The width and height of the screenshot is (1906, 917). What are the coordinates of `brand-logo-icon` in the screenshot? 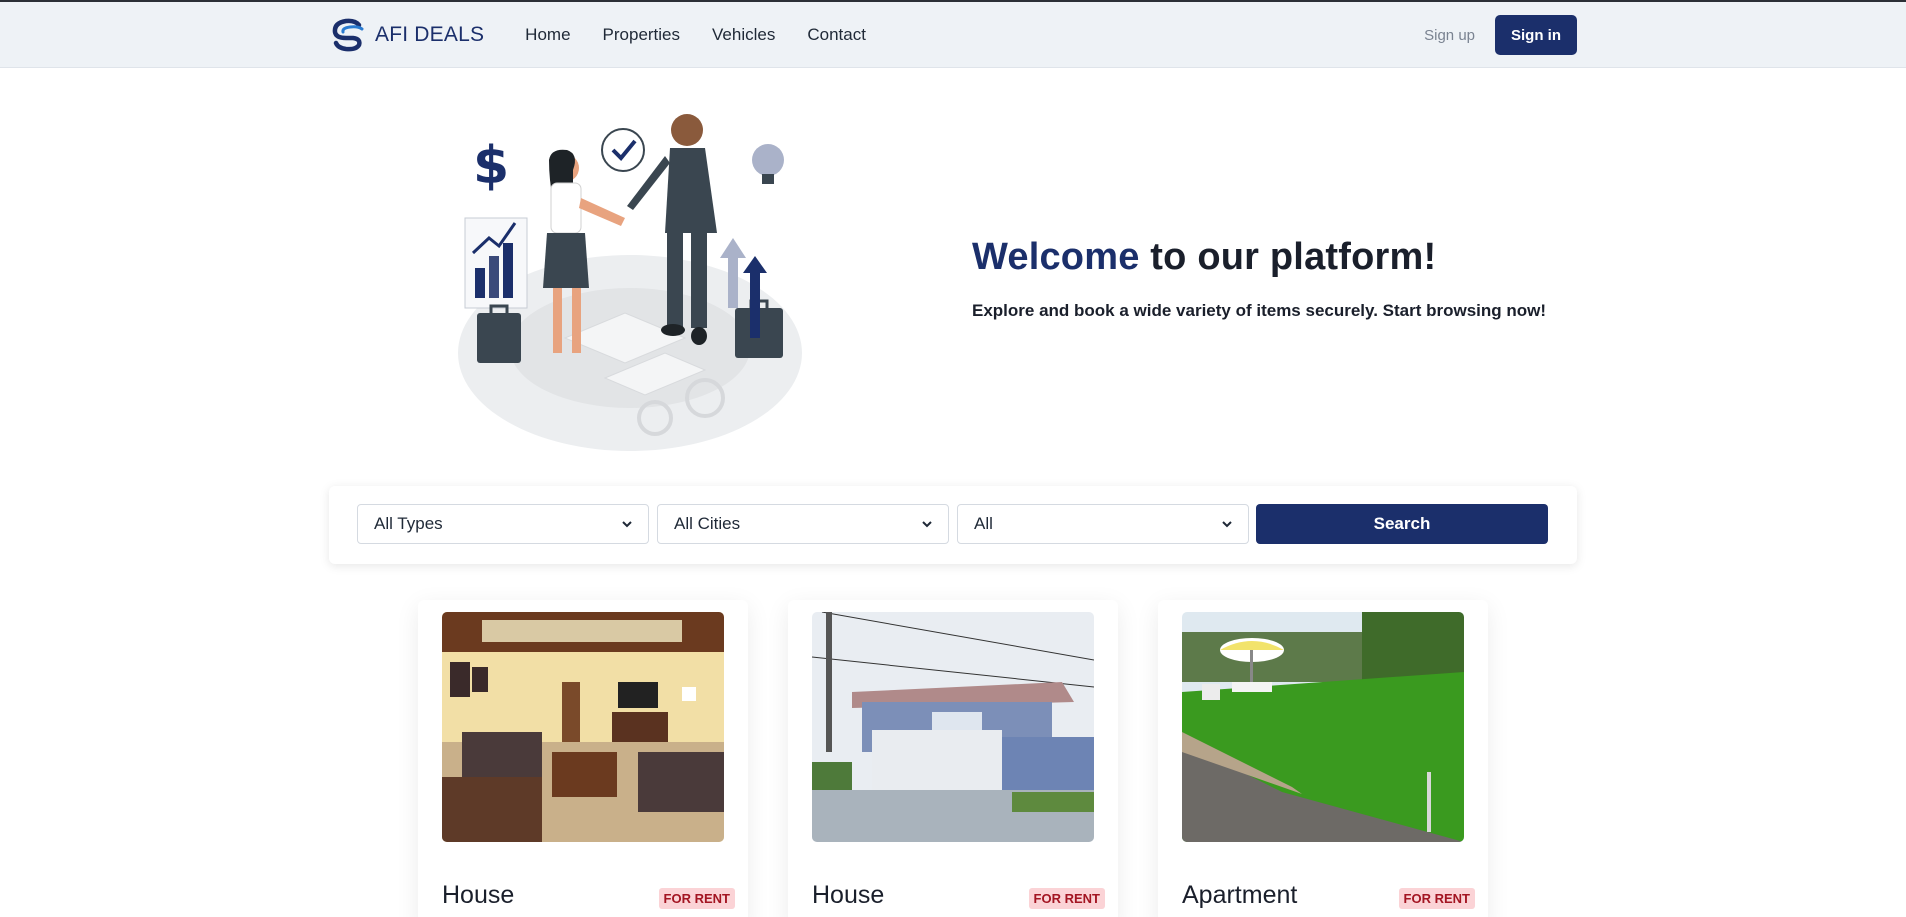 It's located at (348, 35).